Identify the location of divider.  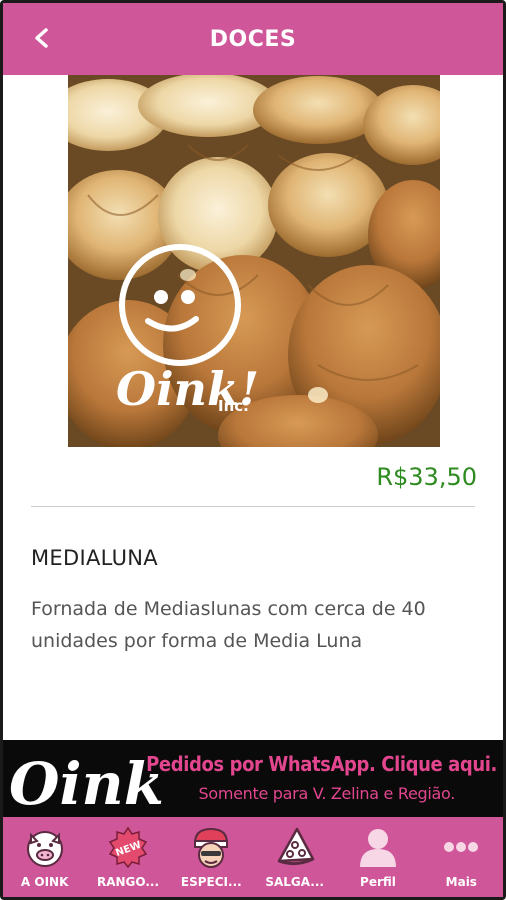
(253, 506).